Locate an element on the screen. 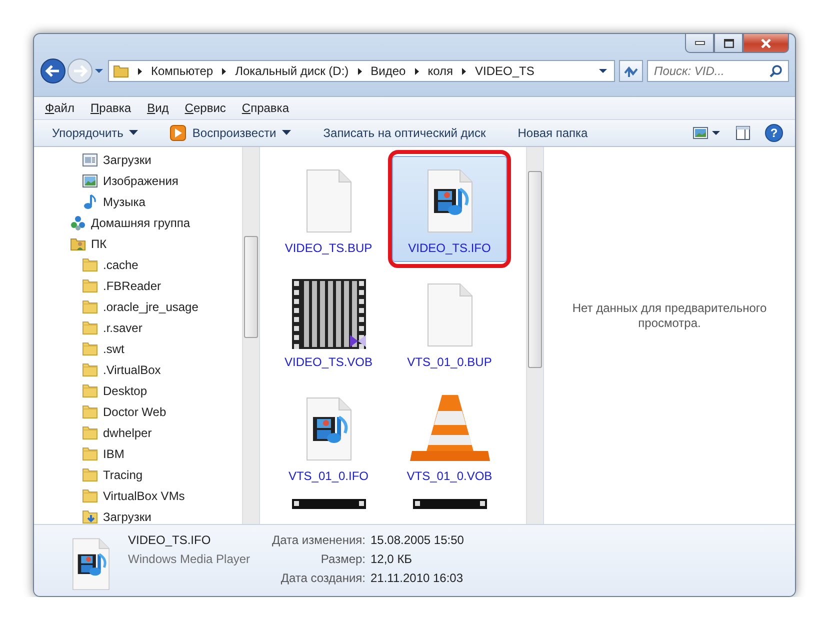 The height and width of the screenshot is (631, 829). user-folder-icon is located at coordinates (78, 244).